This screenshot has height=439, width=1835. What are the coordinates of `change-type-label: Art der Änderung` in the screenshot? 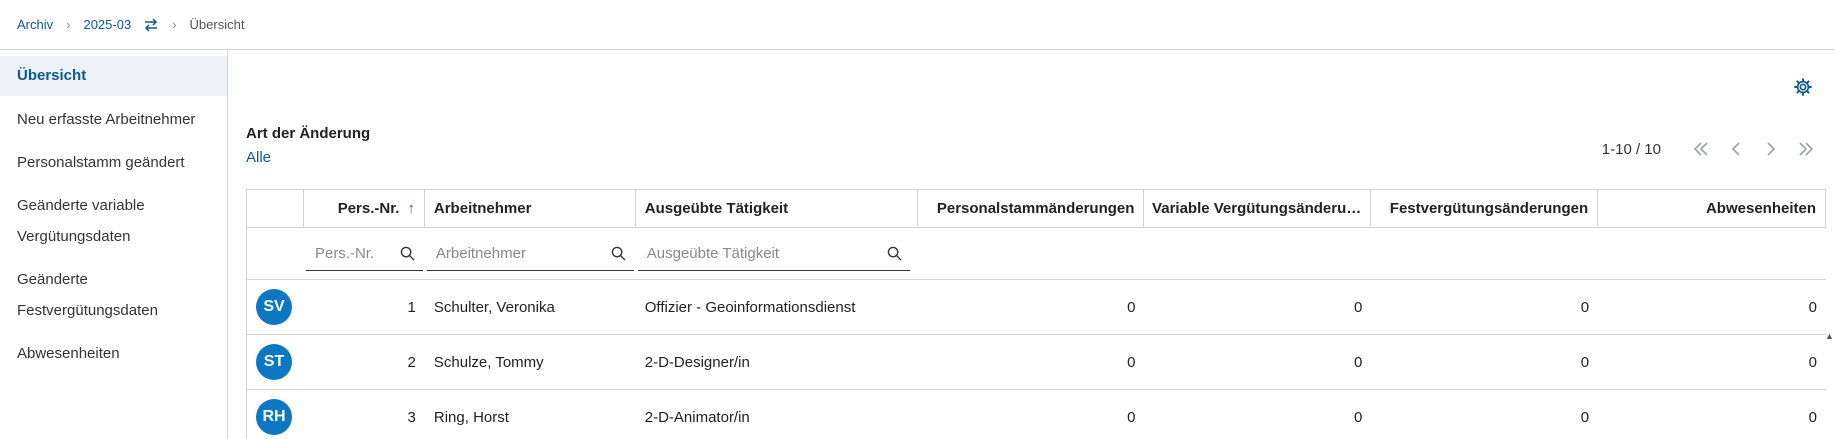 It's located at (308, 133).